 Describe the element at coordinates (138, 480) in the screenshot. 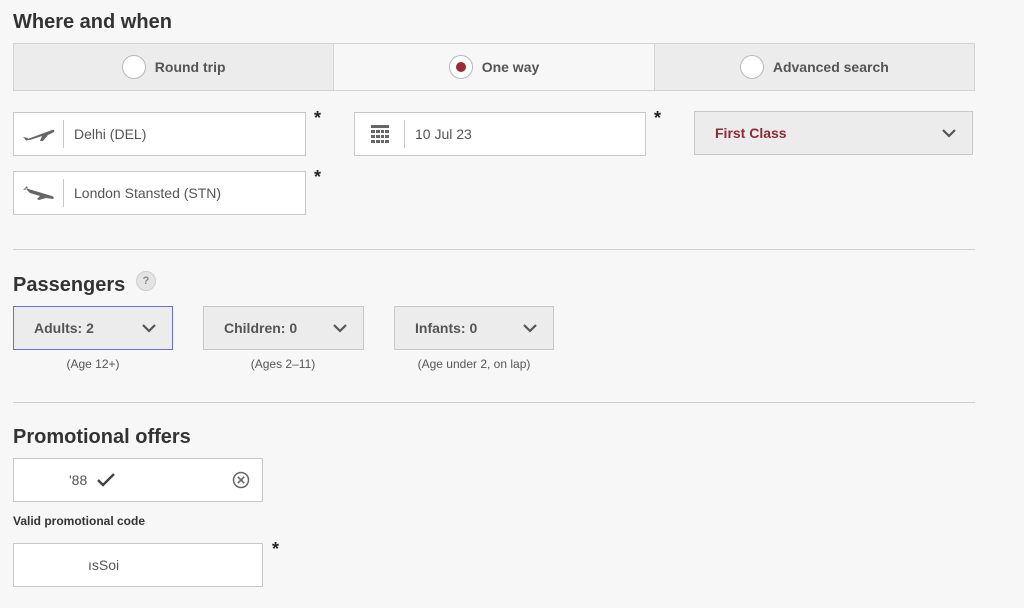

I see `promo-code-input: '88` at that location.